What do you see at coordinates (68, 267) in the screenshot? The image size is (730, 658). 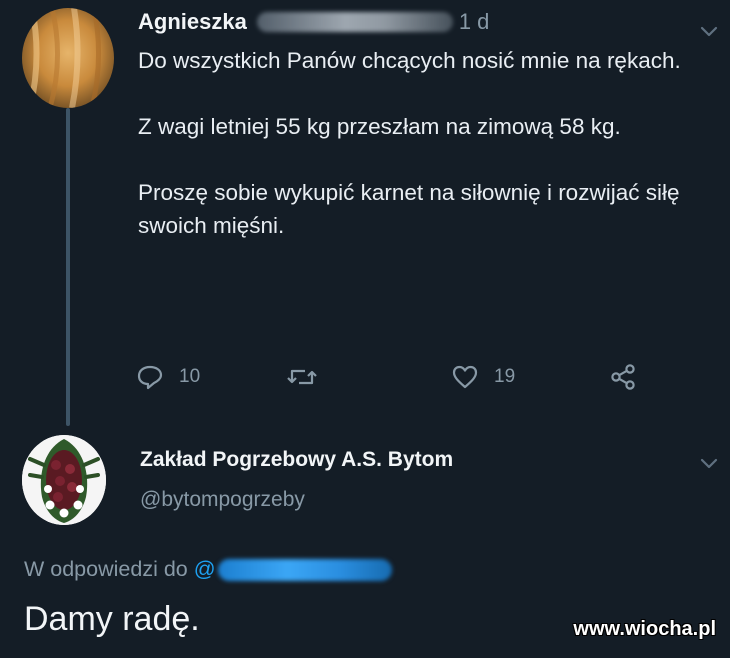 I see `thread-connector-line` at bounding box center [68, 267].